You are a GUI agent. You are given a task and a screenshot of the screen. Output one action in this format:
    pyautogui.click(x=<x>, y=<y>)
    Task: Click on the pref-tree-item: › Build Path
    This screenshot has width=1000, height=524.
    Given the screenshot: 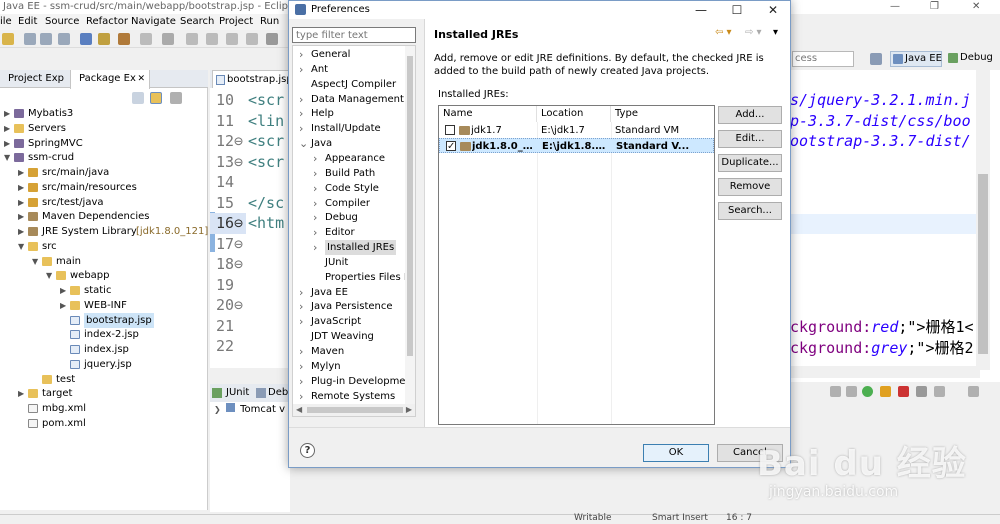 What is the action you would take?
    pyautogui.click(x=349, y=173)
    